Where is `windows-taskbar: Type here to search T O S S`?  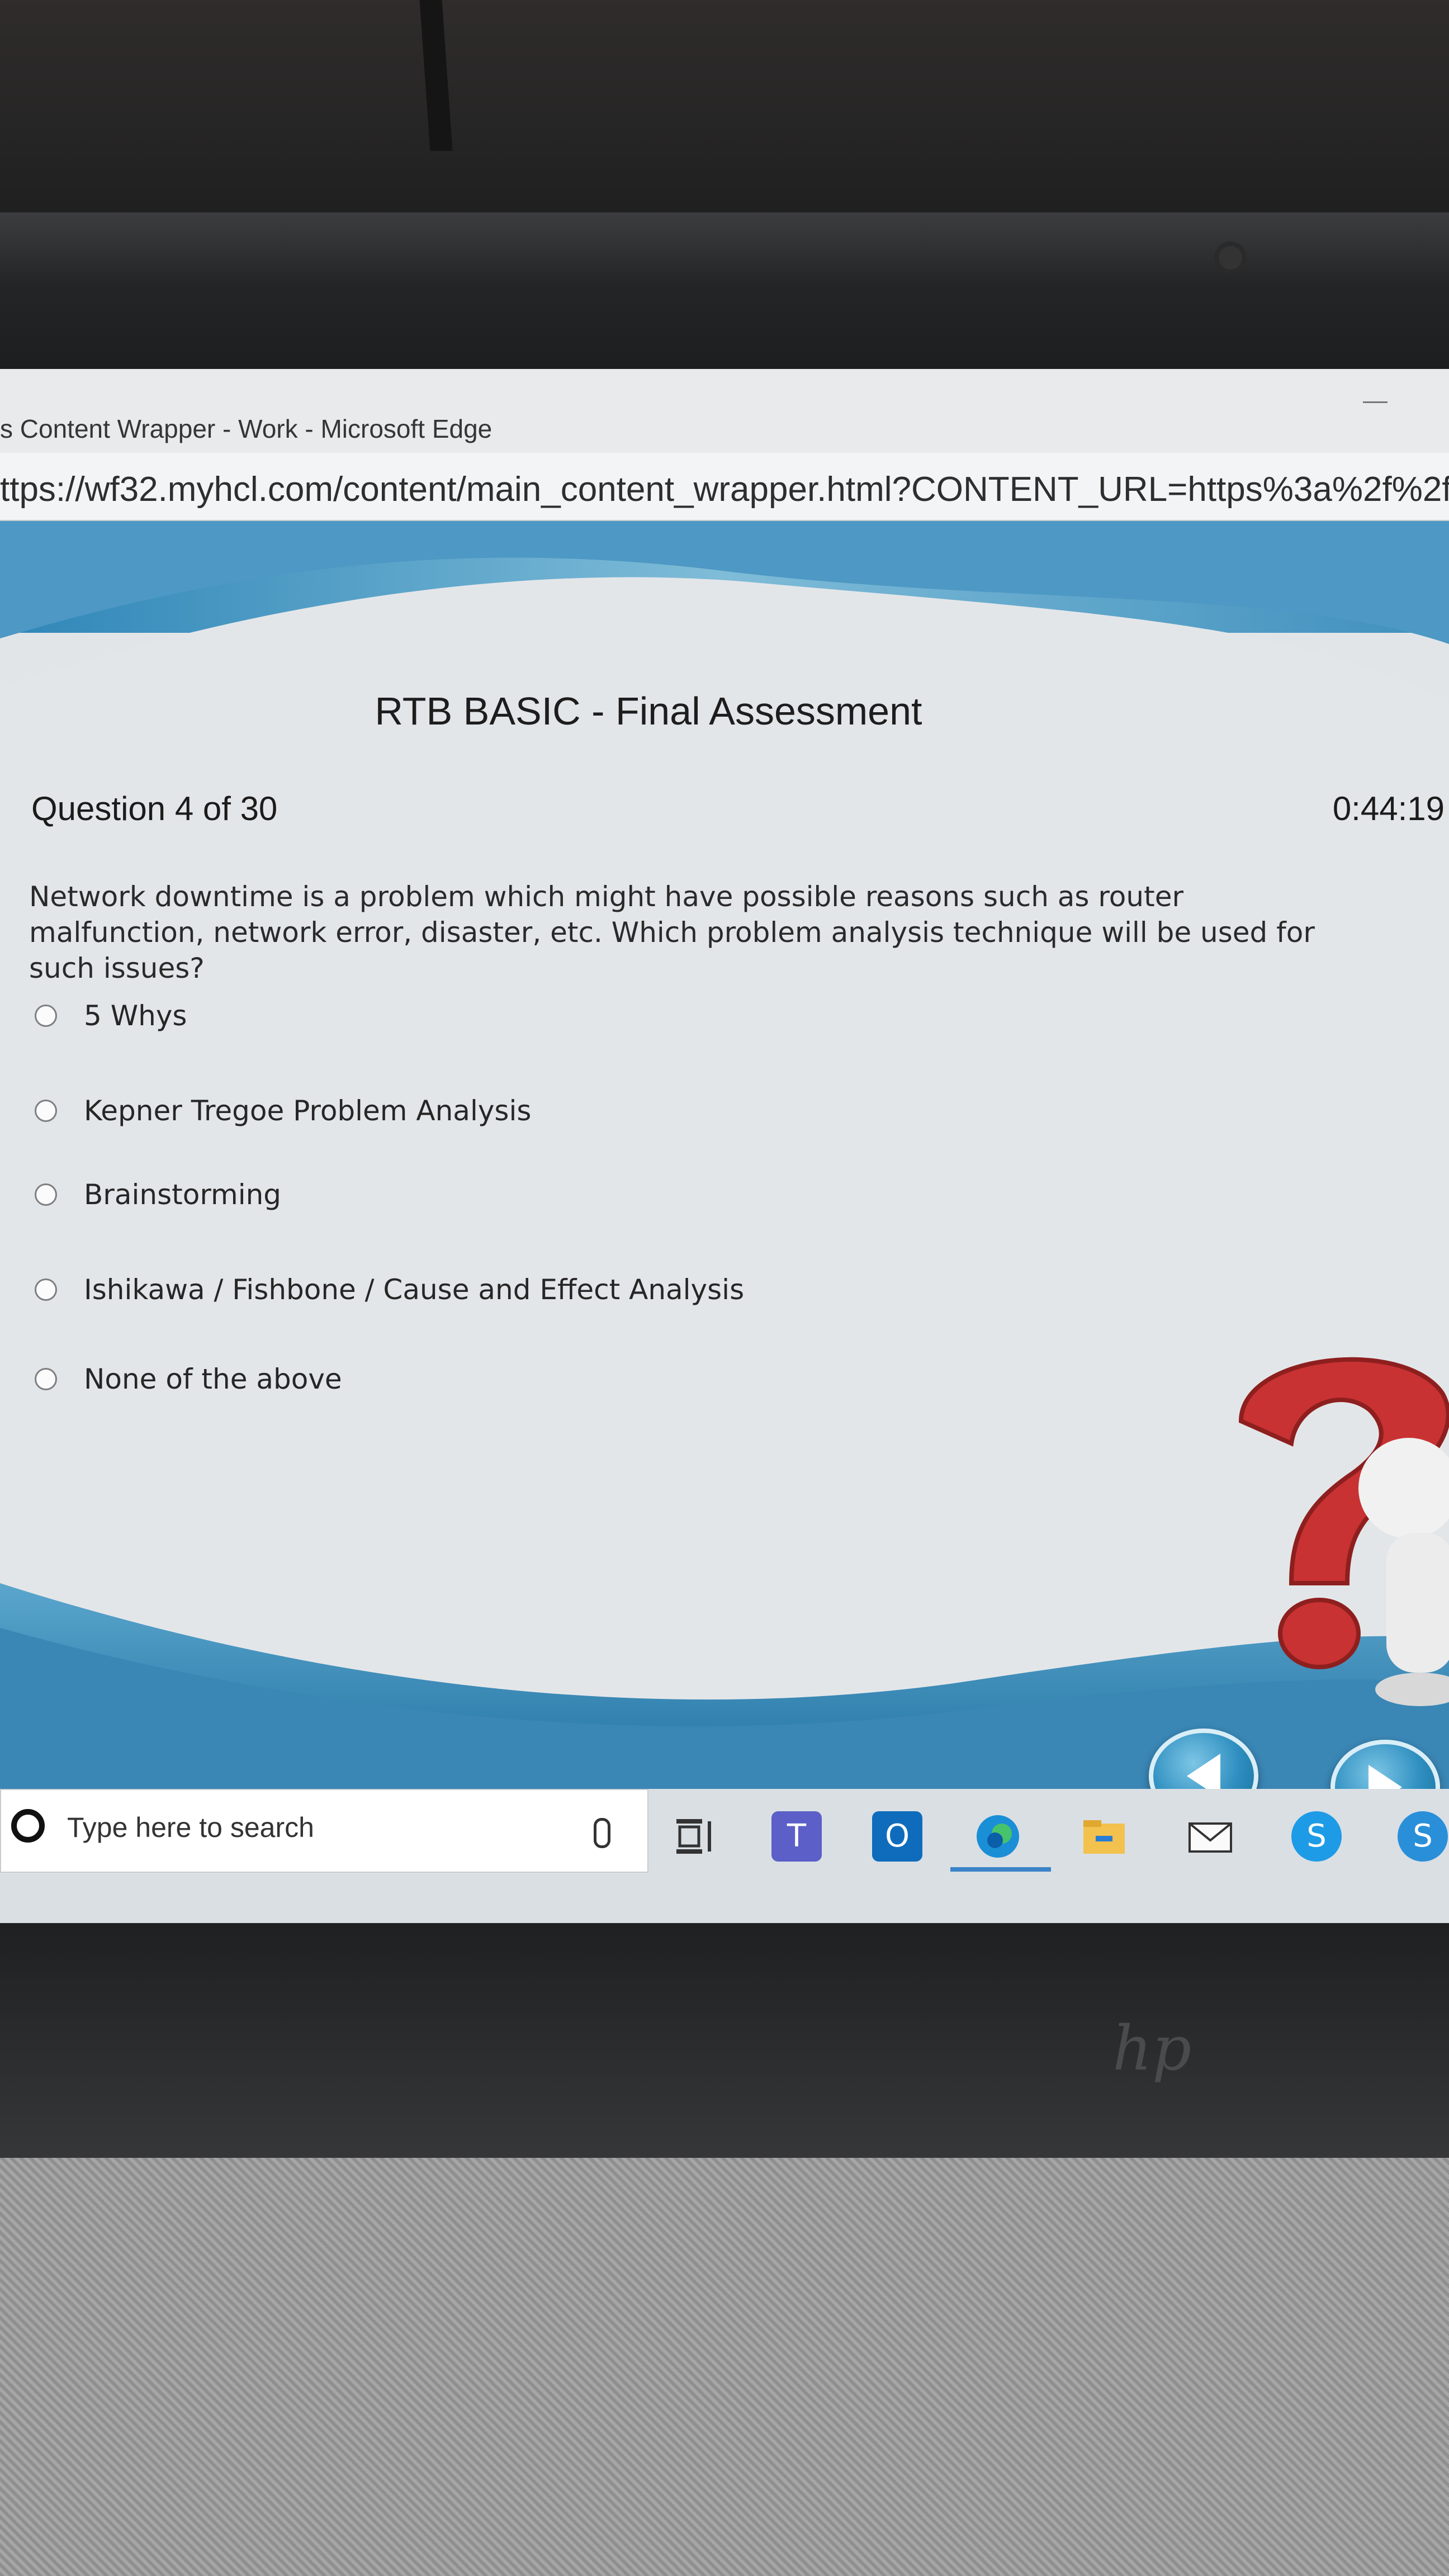 windows-taskbar: Type here to search T O S S is located at coordinates (724, 1856).